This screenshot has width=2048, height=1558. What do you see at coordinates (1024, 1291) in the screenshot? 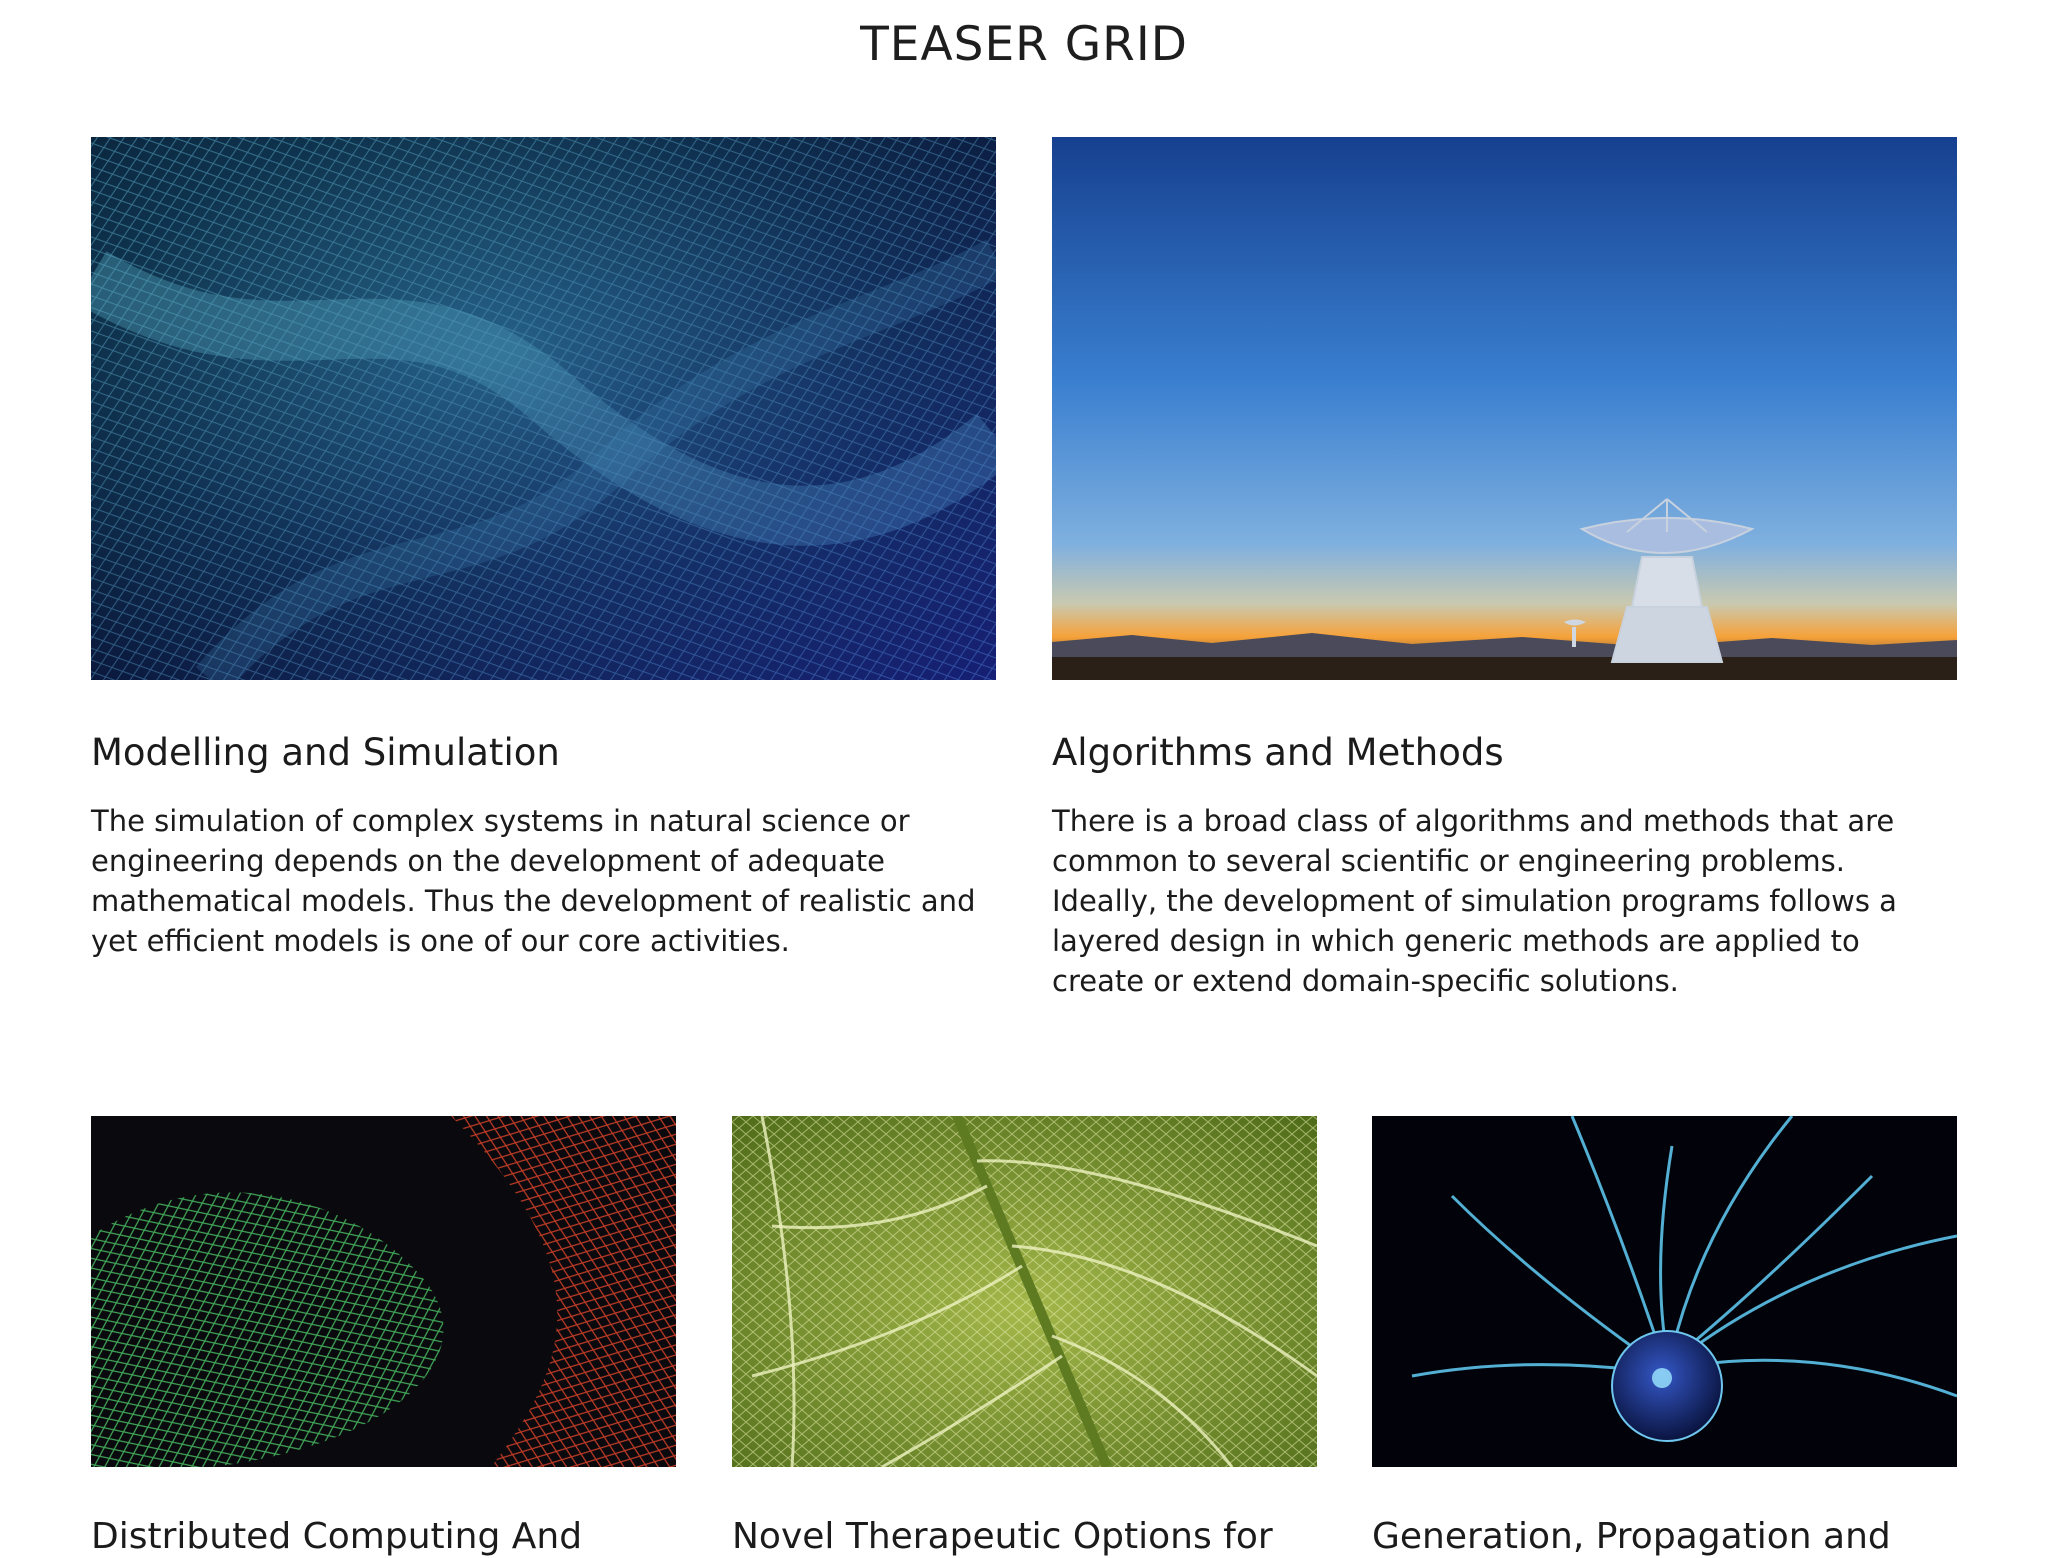
I see `leaf-veins-image` at bounding box center [1024, 1291].